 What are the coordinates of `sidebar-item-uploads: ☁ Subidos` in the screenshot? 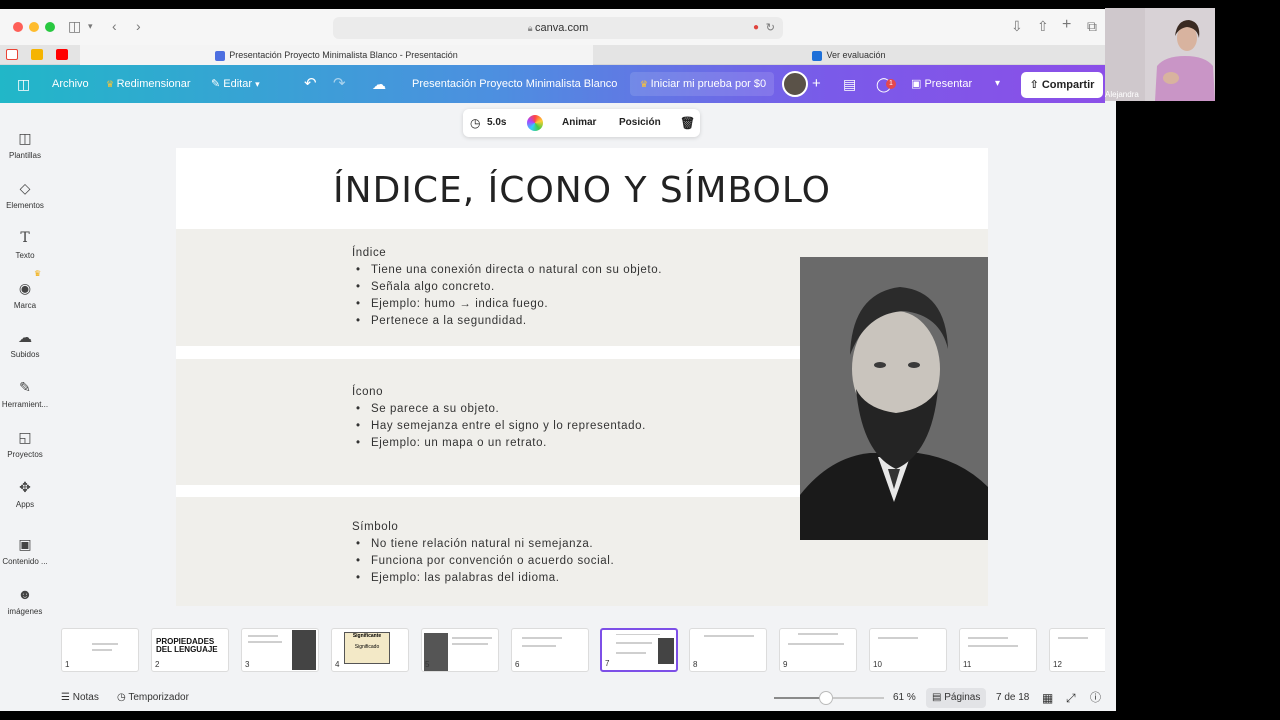 It's located at (25, 343).